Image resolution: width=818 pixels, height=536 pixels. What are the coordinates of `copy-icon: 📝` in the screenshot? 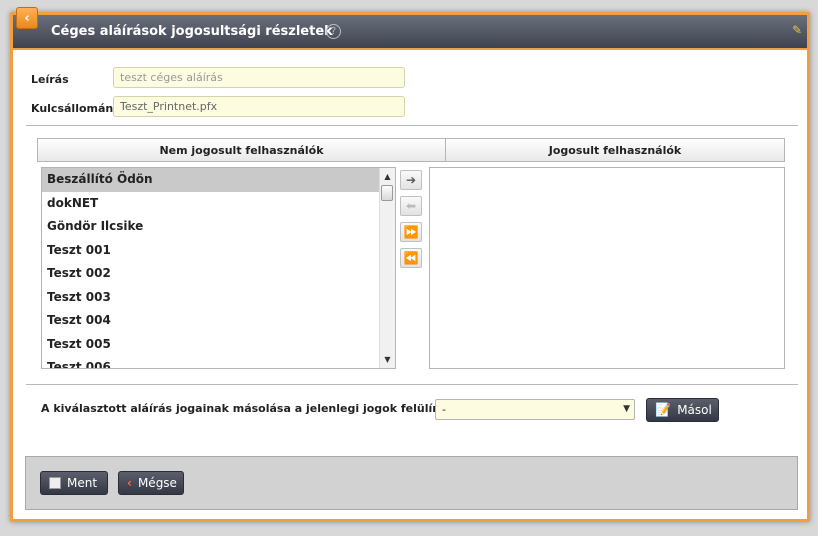 It's located at (663, 410).